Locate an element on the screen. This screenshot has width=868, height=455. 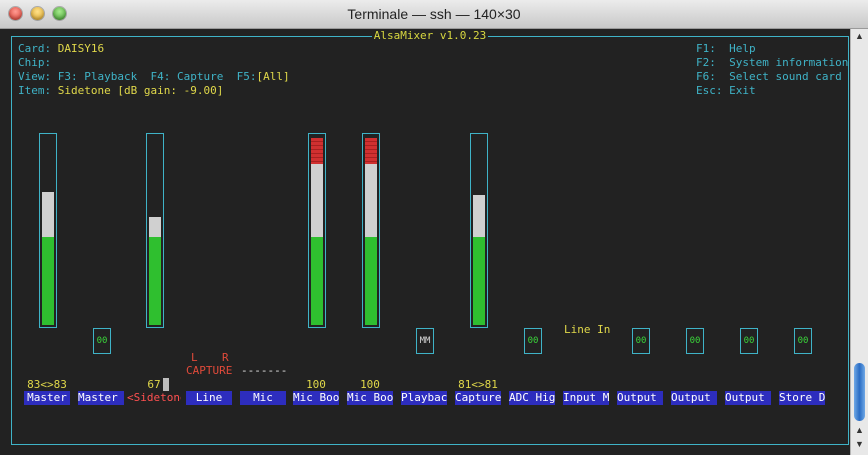
mixer-title: AlsaMixer v1.0.23 is located at coordinates (430, 35).